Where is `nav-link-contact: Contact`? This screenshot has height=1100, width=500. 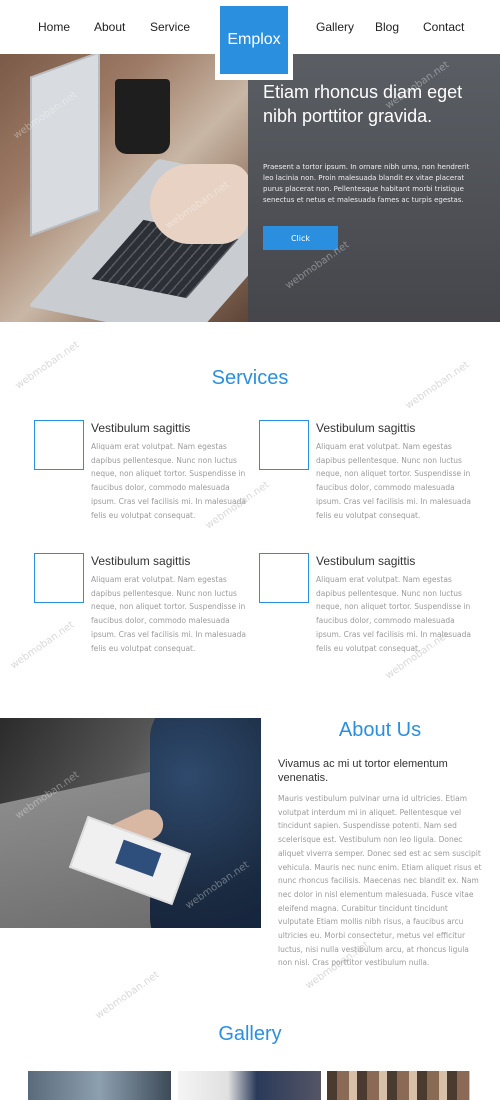 nav-link-contact: Contact is located at coordinates (443, 27).